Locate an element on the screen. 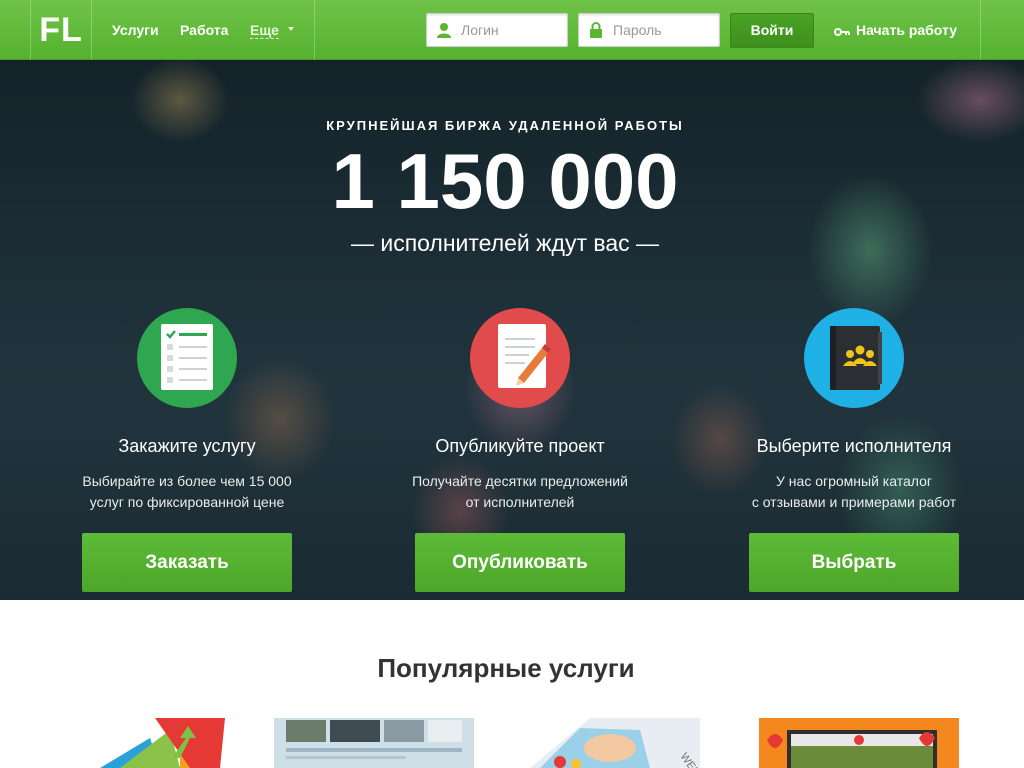 This screenshot has height=768, width=1024. service-thumbnail-website is located at coordinates (374, 743).